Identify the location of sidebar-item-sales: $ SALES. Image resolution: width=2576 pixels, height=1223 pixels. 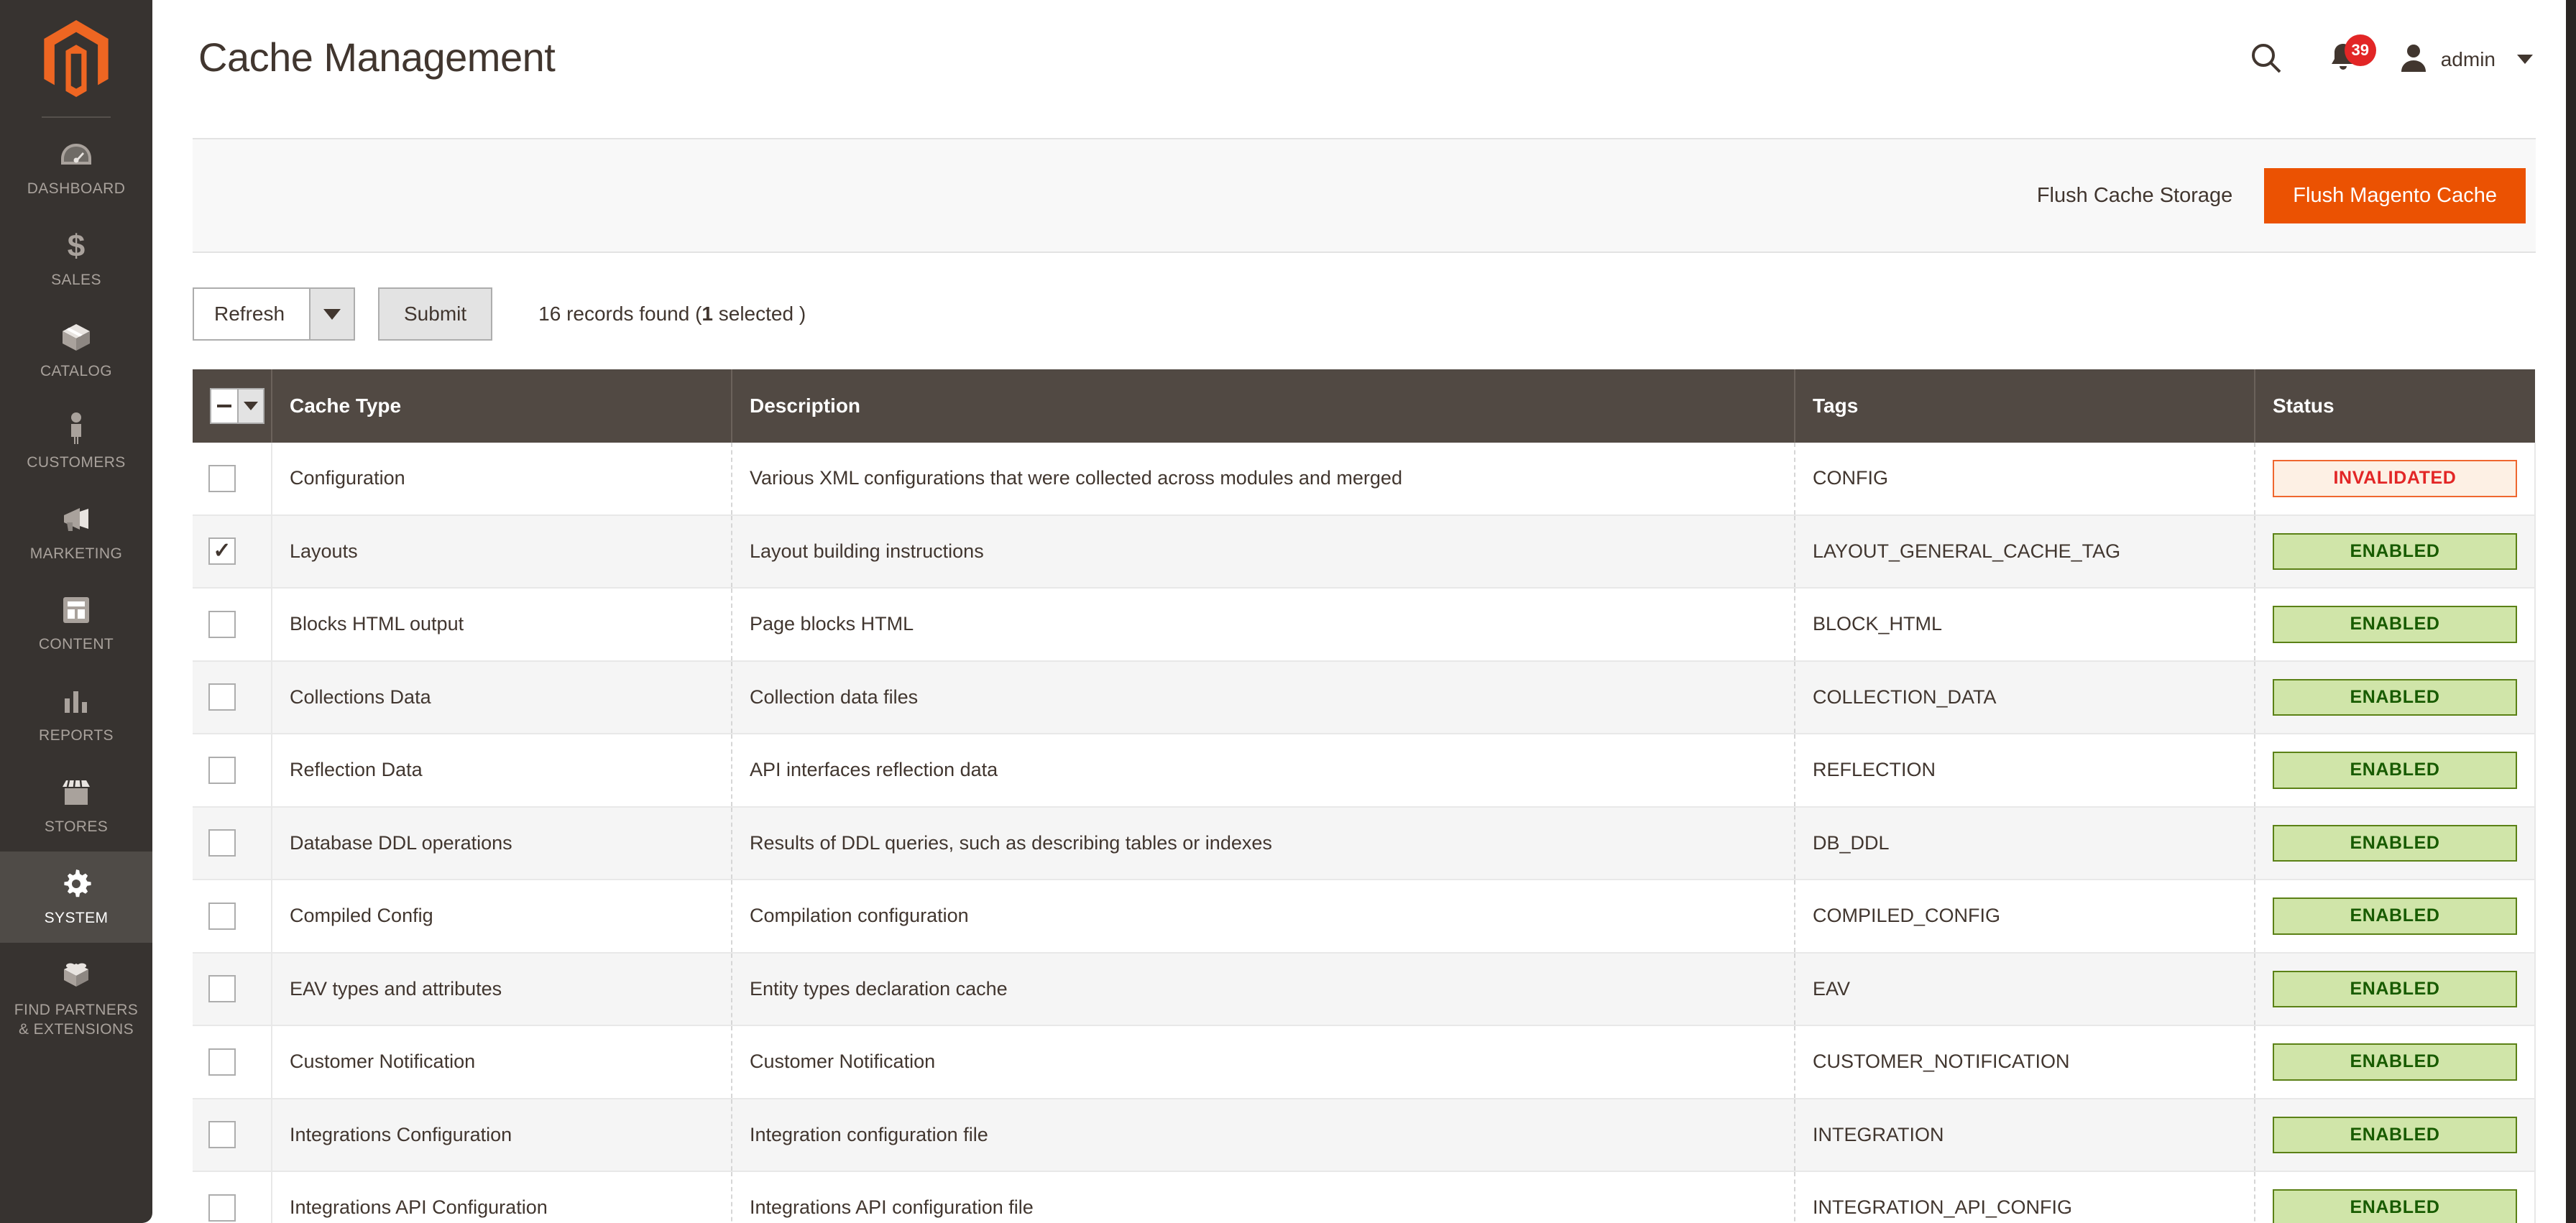
(76, 259).